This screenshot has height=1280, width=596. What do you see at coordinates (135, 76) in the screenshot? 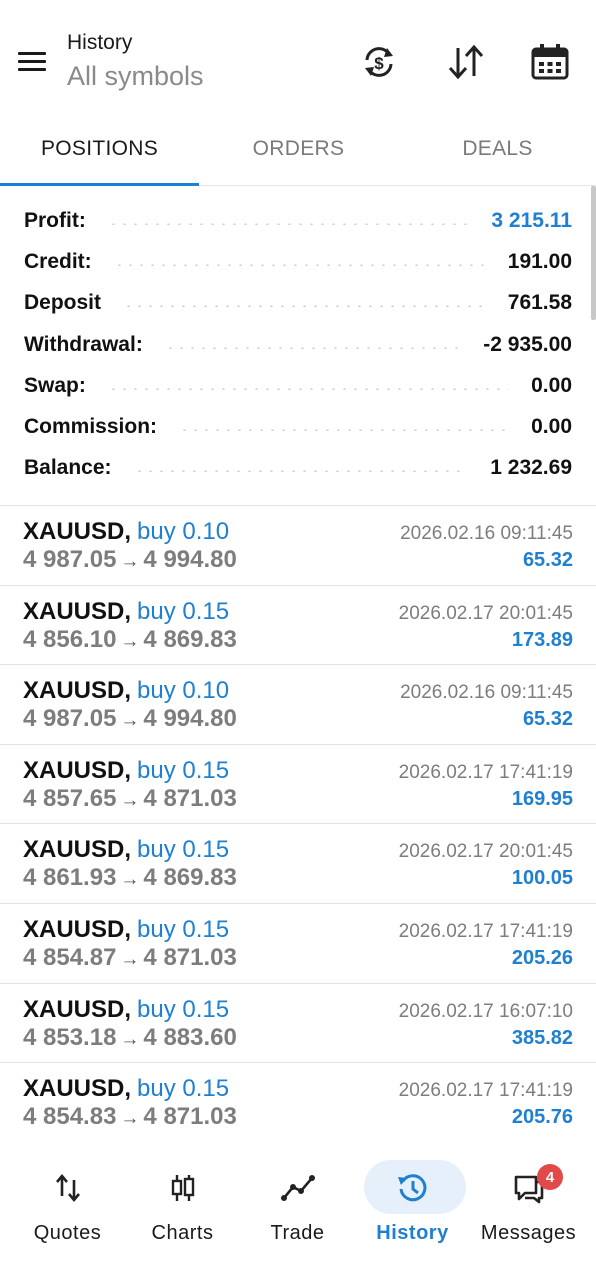
I see `symbol-filter: All symbols` at bounding box center [135, 76].